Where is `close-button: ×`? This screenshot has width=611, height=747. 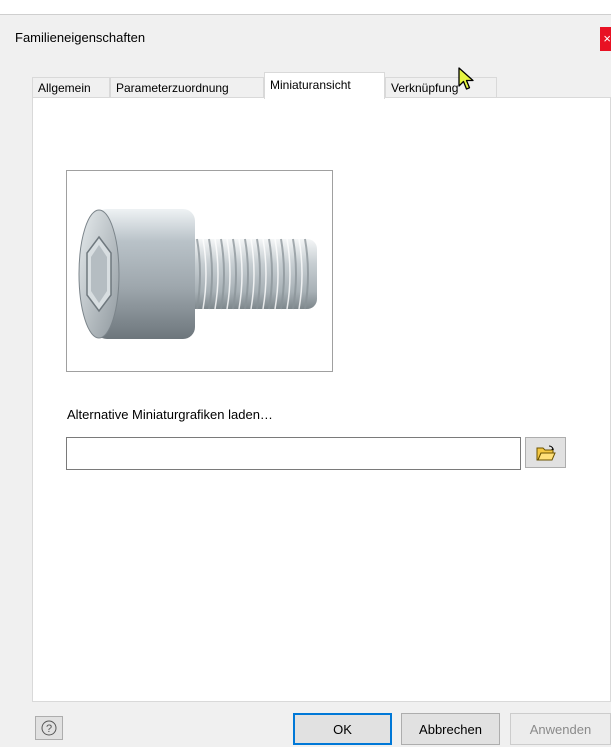 close-button: × is located at coordinates (605, 39).